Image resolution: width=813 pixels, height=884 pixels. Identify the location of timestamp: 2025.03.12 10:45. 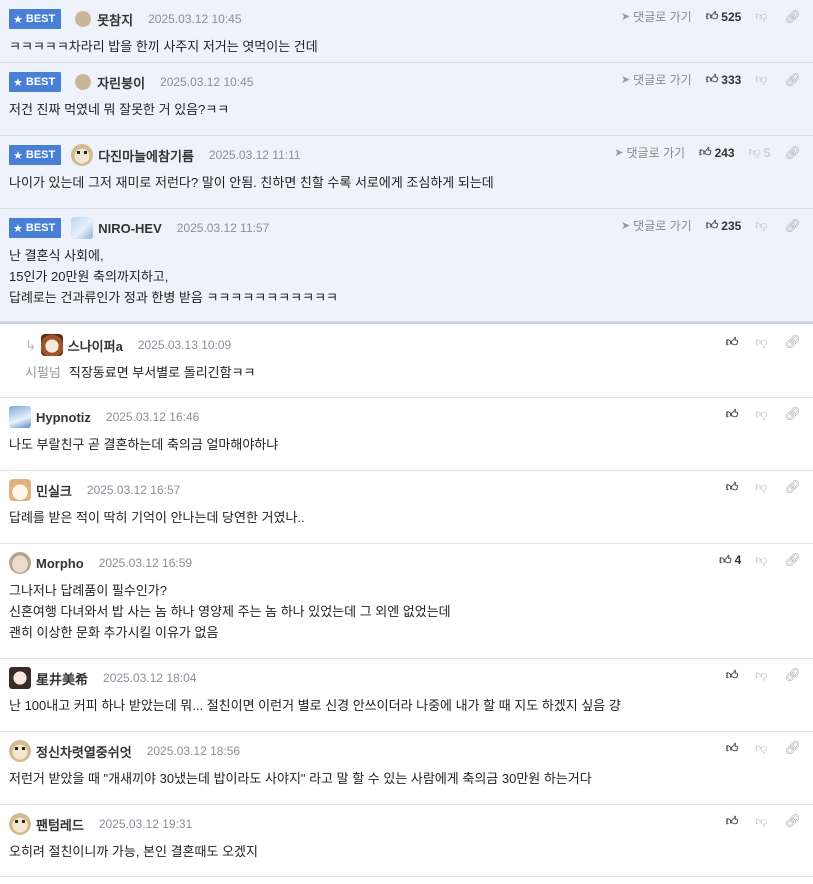
(207, 82).